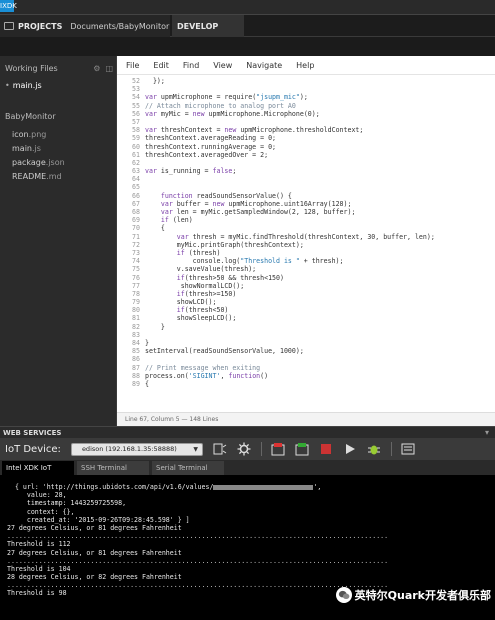 The image size is (495, 620). Describe the element at coordinates (29, 134) in the screenshot. I see `file-icon-png: icon.png` at that location.